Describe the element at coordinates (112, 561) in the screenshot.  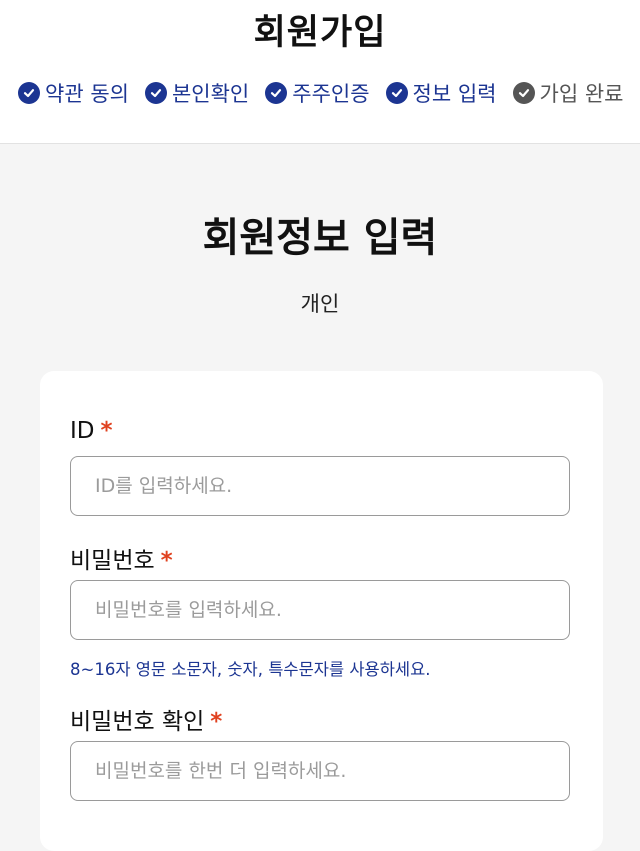
I see `password-label-text: 비밀번호` at that location.